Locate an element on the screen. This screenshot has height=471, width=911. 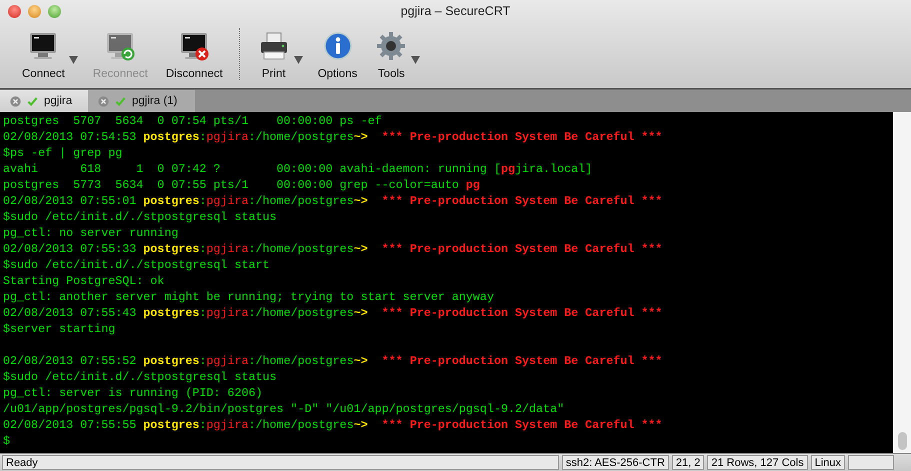
terminal-line: $ps -ef | grep pg is located at coordinates (63, 153).